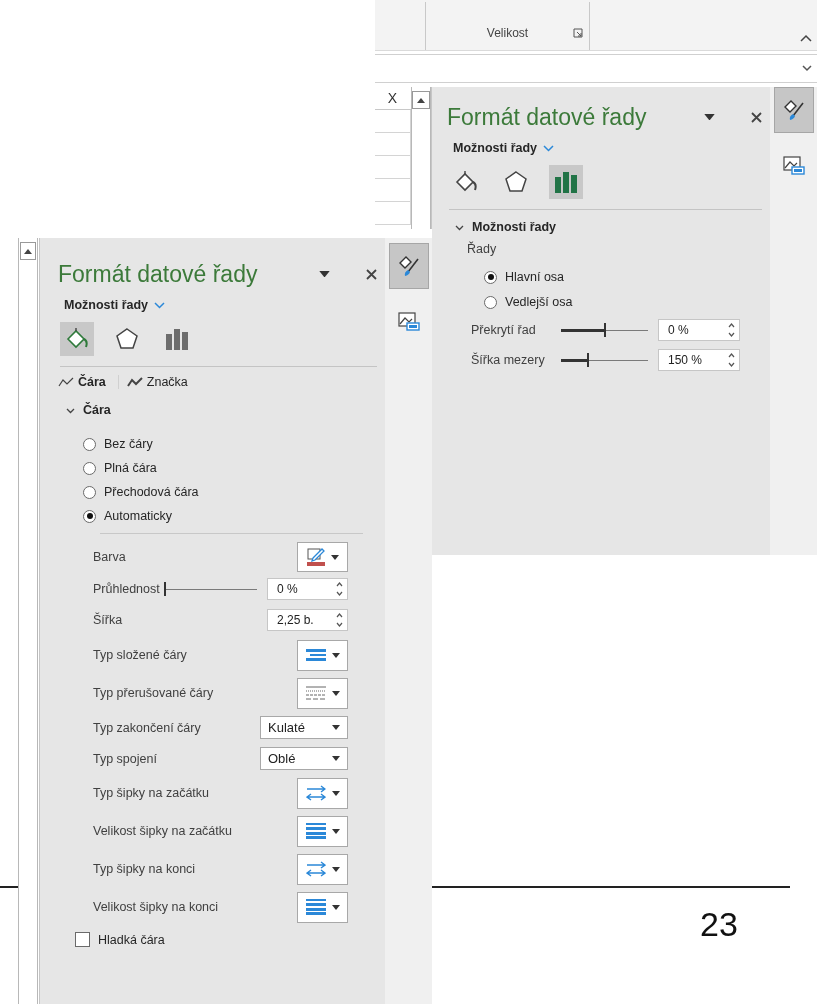 The image size is (817, 1004). I want to click on line-icon, so click(66, 382).